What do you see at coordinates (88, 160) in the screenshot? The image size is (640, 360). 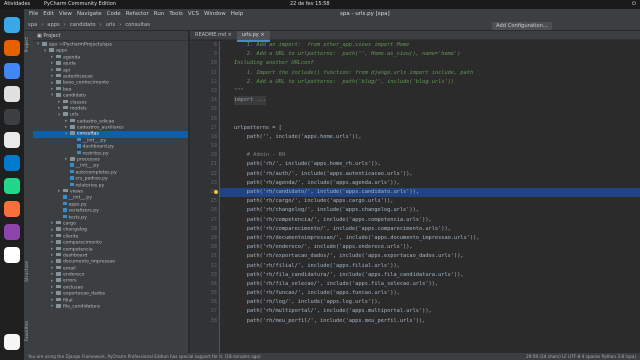 I see `tree-item-label: processos` at bounding box center [88, 160].